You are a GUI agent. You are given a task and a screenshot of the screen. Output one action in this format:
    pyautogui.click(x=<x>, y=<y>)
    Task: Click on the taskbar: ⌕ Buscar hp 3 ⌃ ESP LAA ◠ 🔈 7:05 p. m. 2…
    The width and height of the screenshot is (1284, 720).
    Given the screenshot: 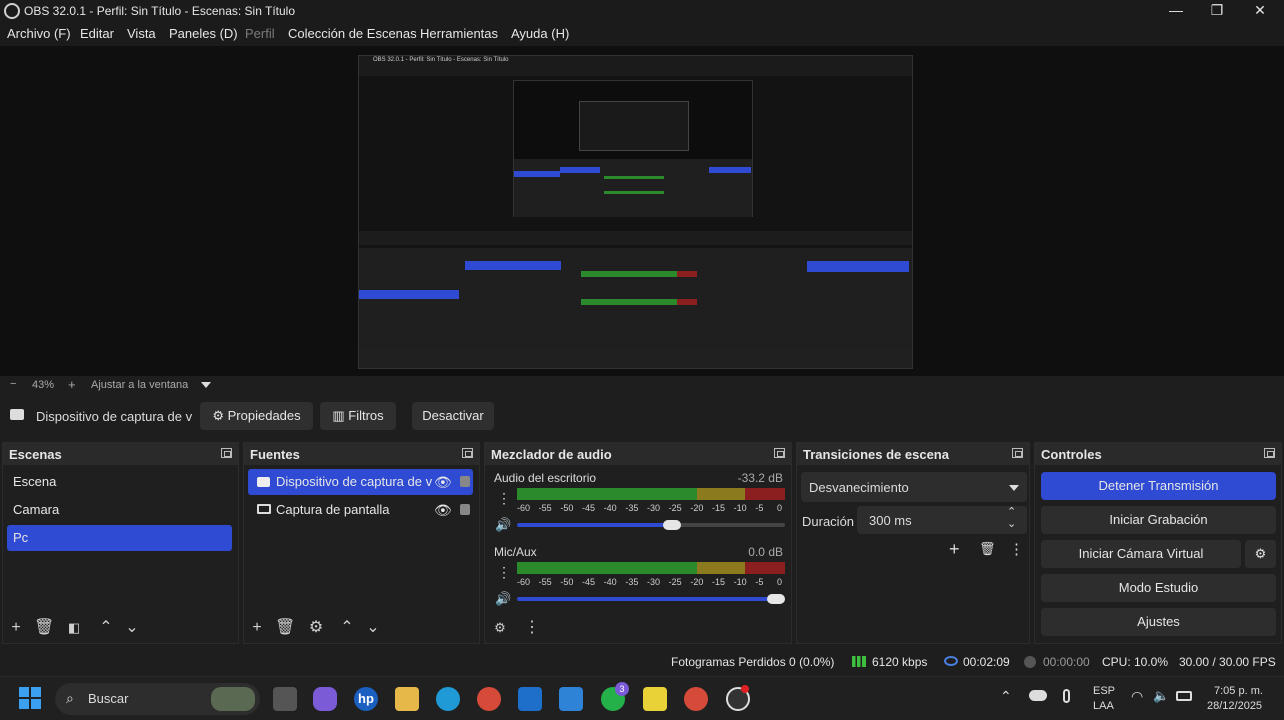 What is the action you would take?
    pyautogui.click(x=642, y=698)
    